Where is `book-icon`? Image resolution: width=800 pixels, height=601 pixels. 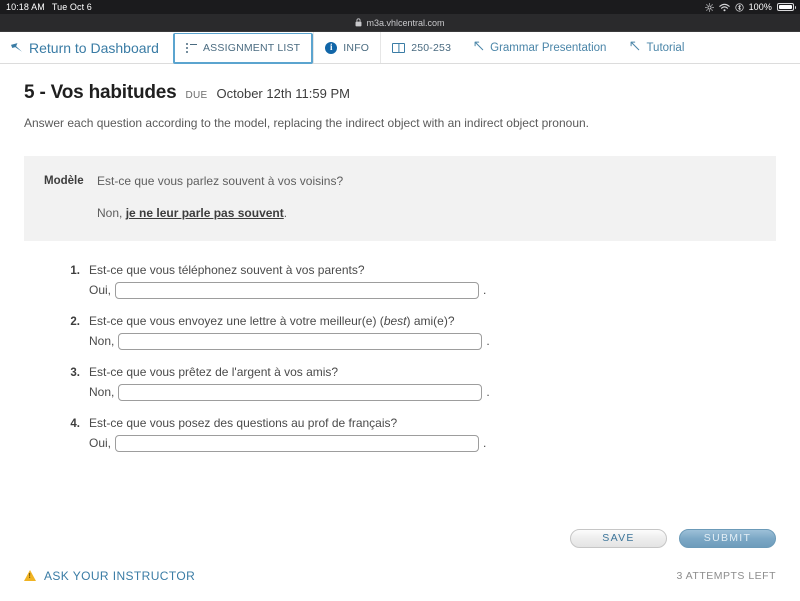
book-icon is located at coordinates (399, 47).